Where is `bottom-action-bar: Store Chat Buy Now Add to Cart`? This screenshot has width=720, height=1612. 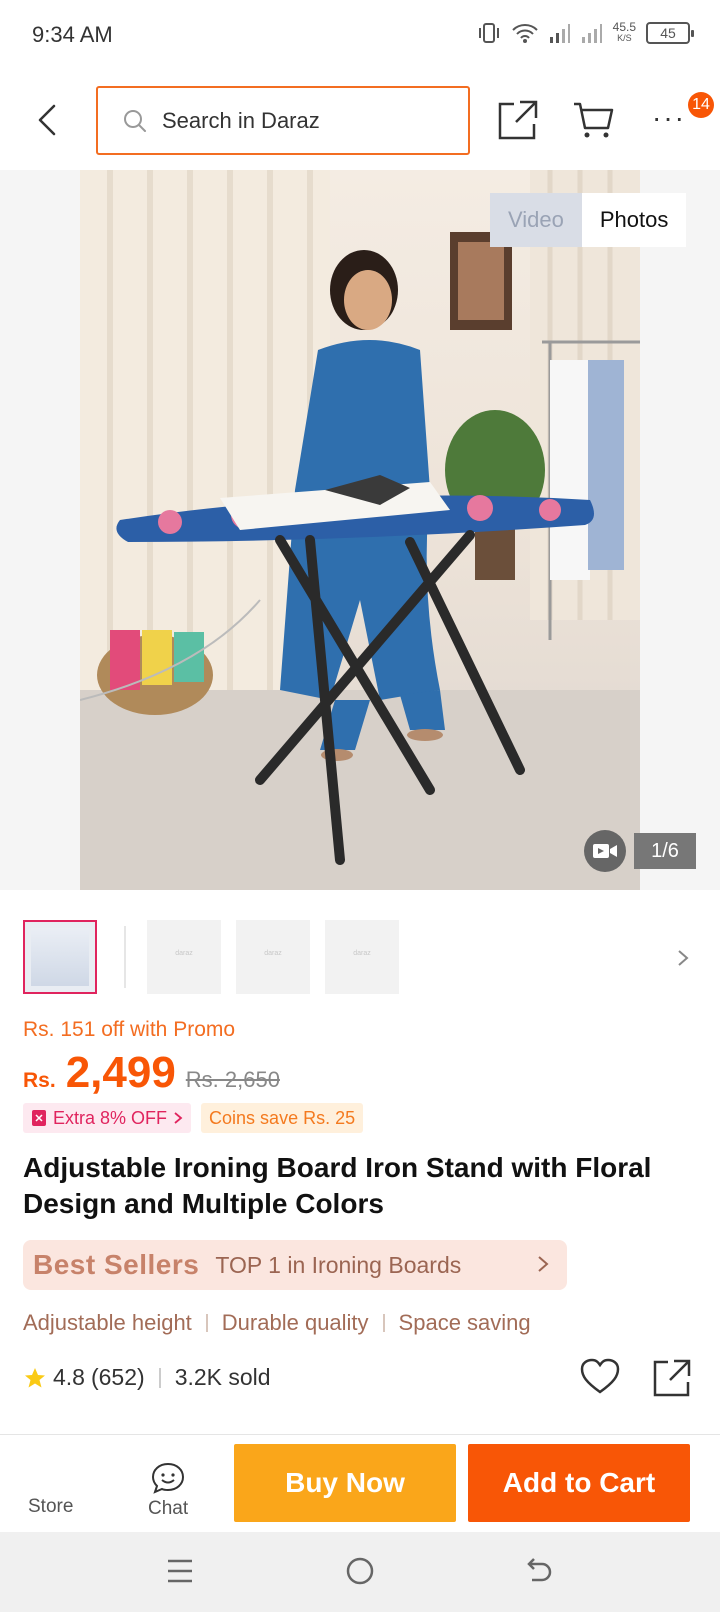 bottom-action-bar: Store Chat Buy Now Add to Cart is located at coordinates (360, 1484).